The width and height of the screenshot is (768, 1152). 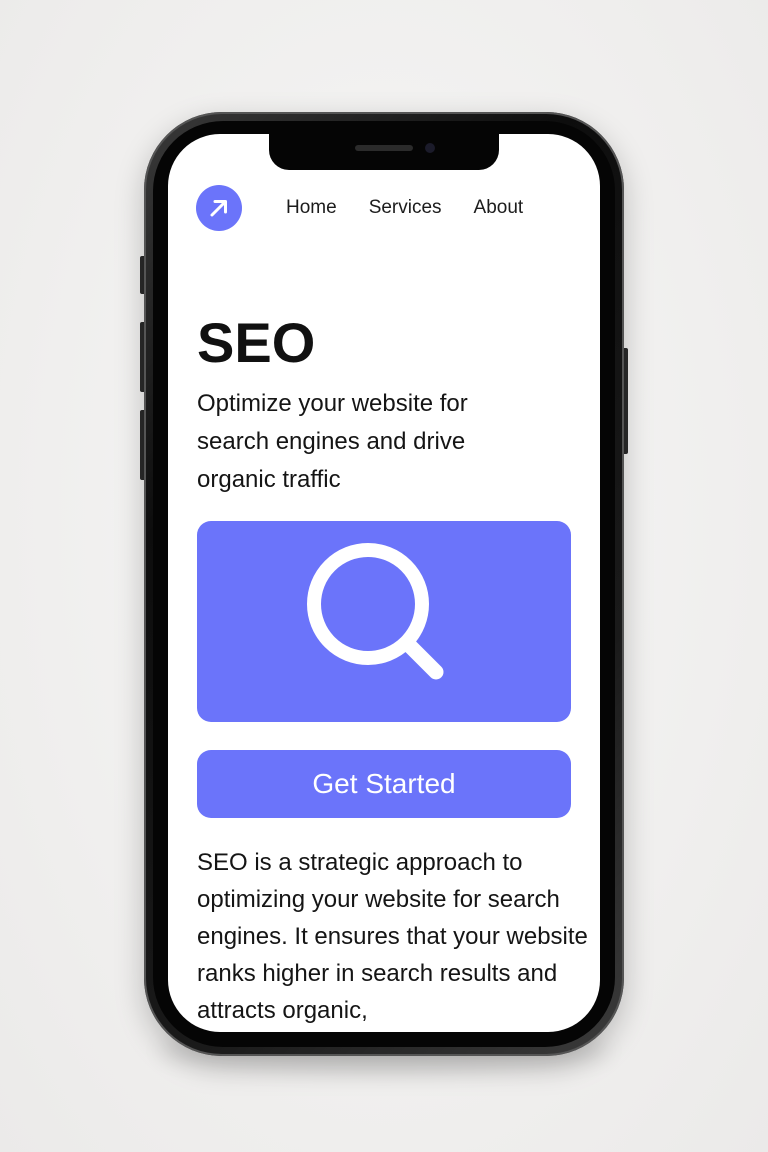 I want to click on hero-image, so click(x=384, y=621).